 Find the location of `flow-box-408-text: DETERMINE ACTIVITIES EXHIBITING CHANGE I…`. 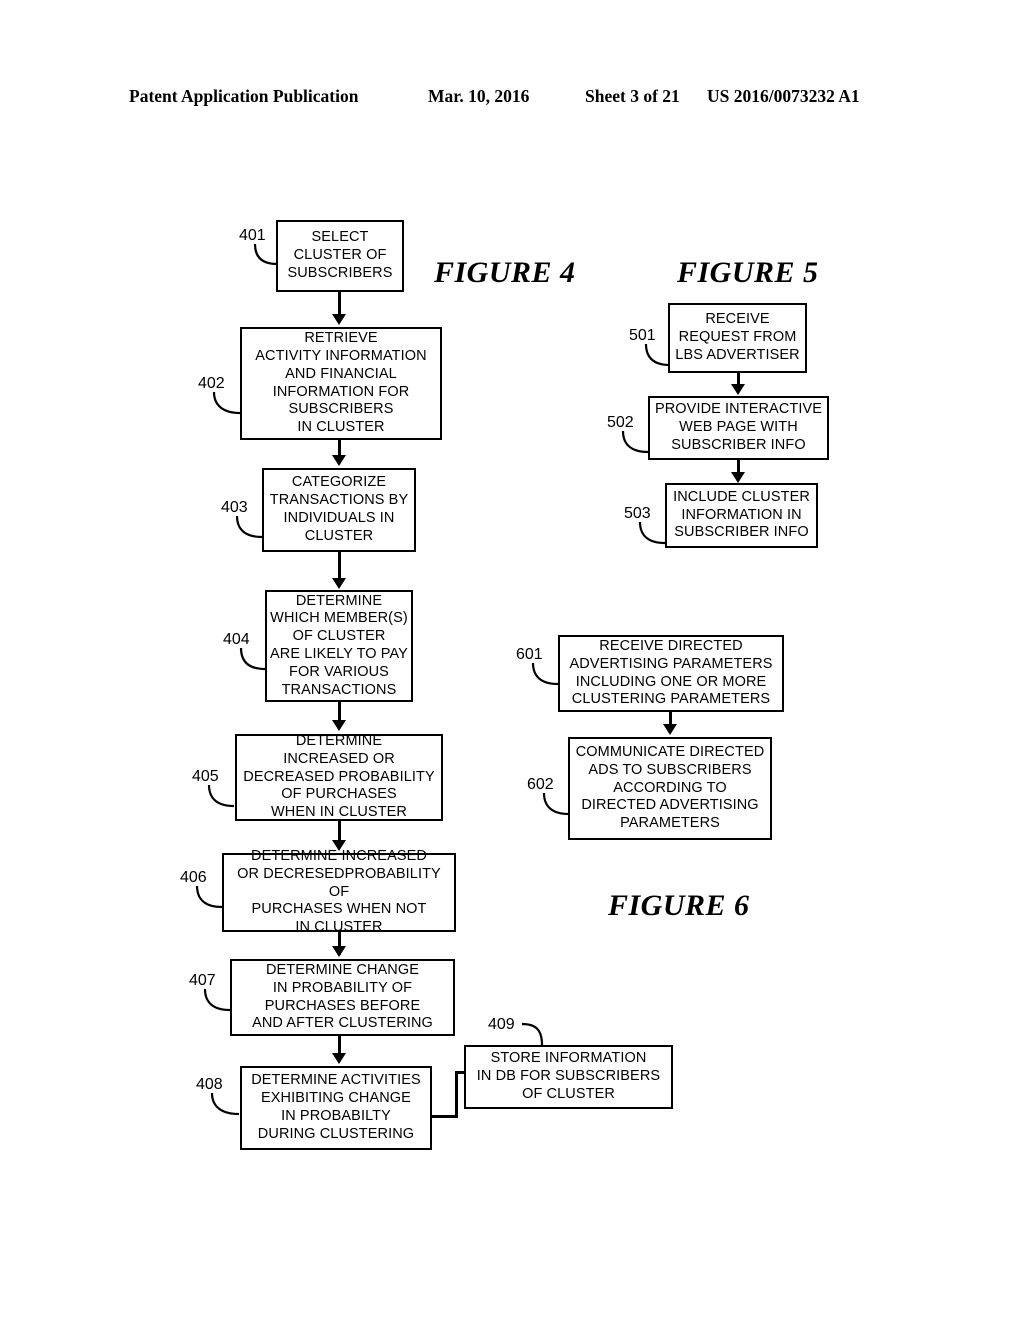

flow-box-408-text: DETERMINE ACTIVITIES EXHIBITING CHANGE I… is located at coordinates (336, 1107).